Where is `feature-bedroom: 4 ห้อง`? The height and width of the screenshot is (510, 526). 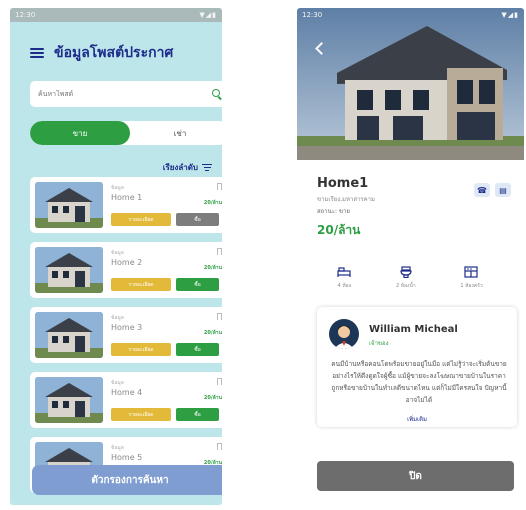
feature-bedroom: 4 ห้อง is located at coordinates (344, 278).